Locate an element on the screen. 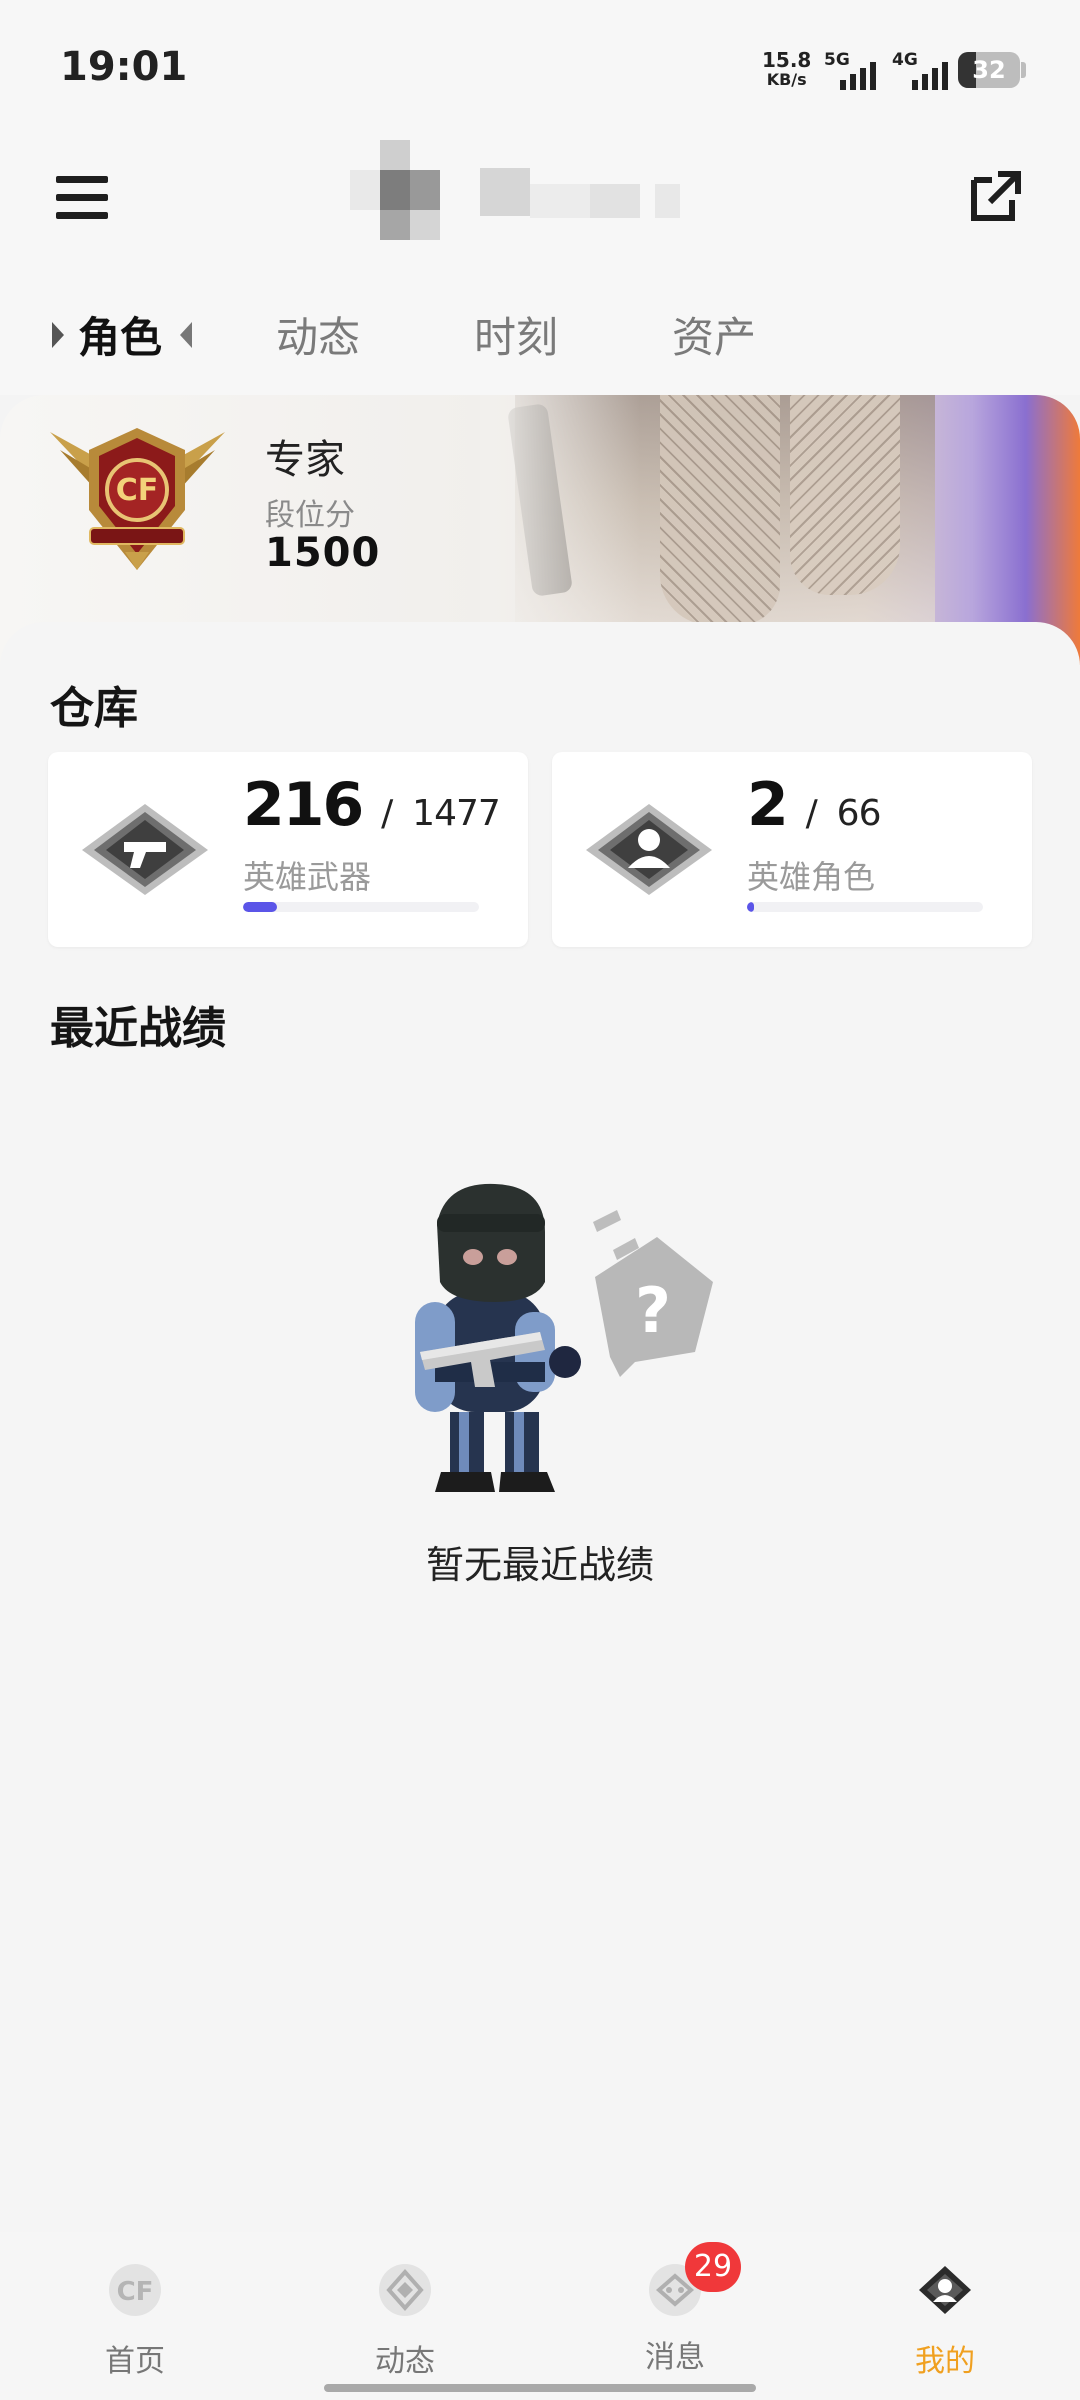 Image resolution: width=1080 pixels, height=2400 pixels. tab-indicator-left-icon is located at coordinates (186, 335).